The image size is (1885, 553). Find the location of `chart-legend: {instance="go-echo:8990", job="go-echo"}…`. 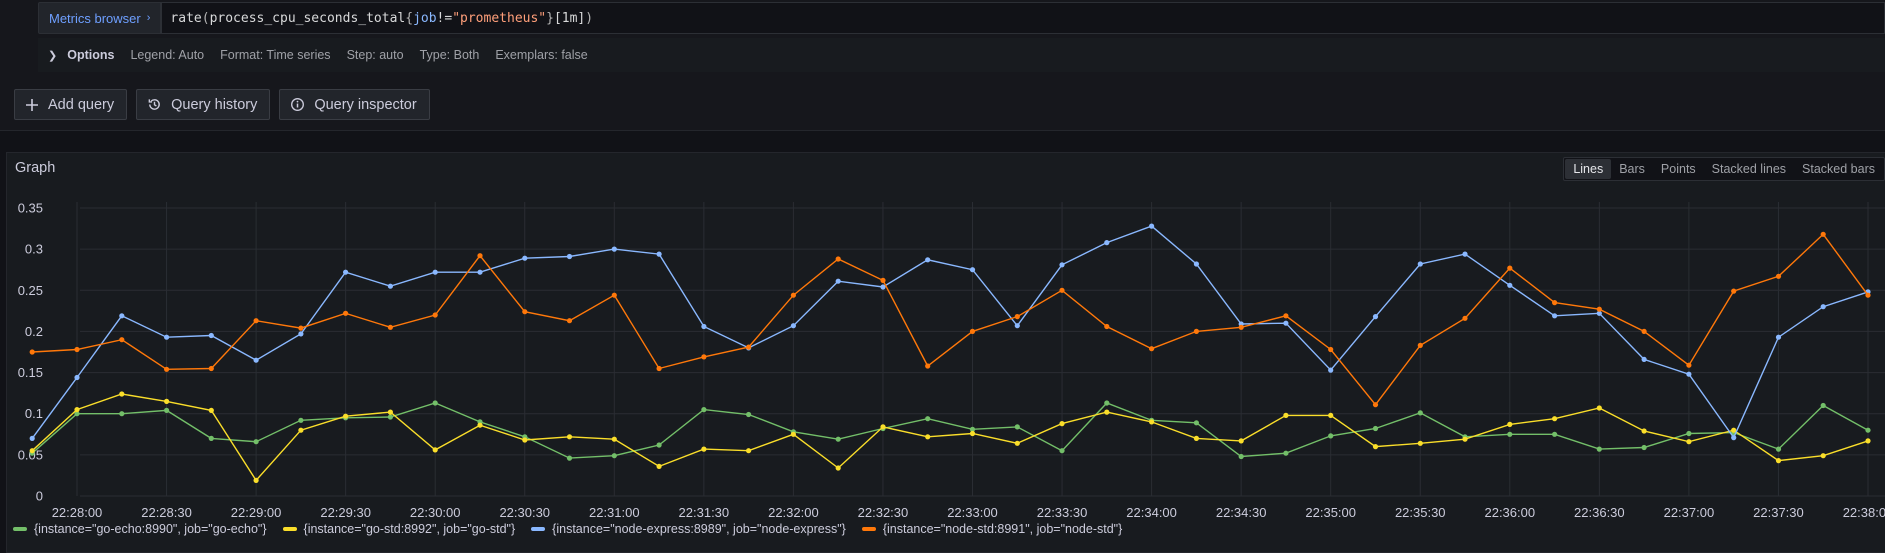

chart-legend: {instance="go-echo:8990", job="go-echo"}… is located at coordinates (567, 529).